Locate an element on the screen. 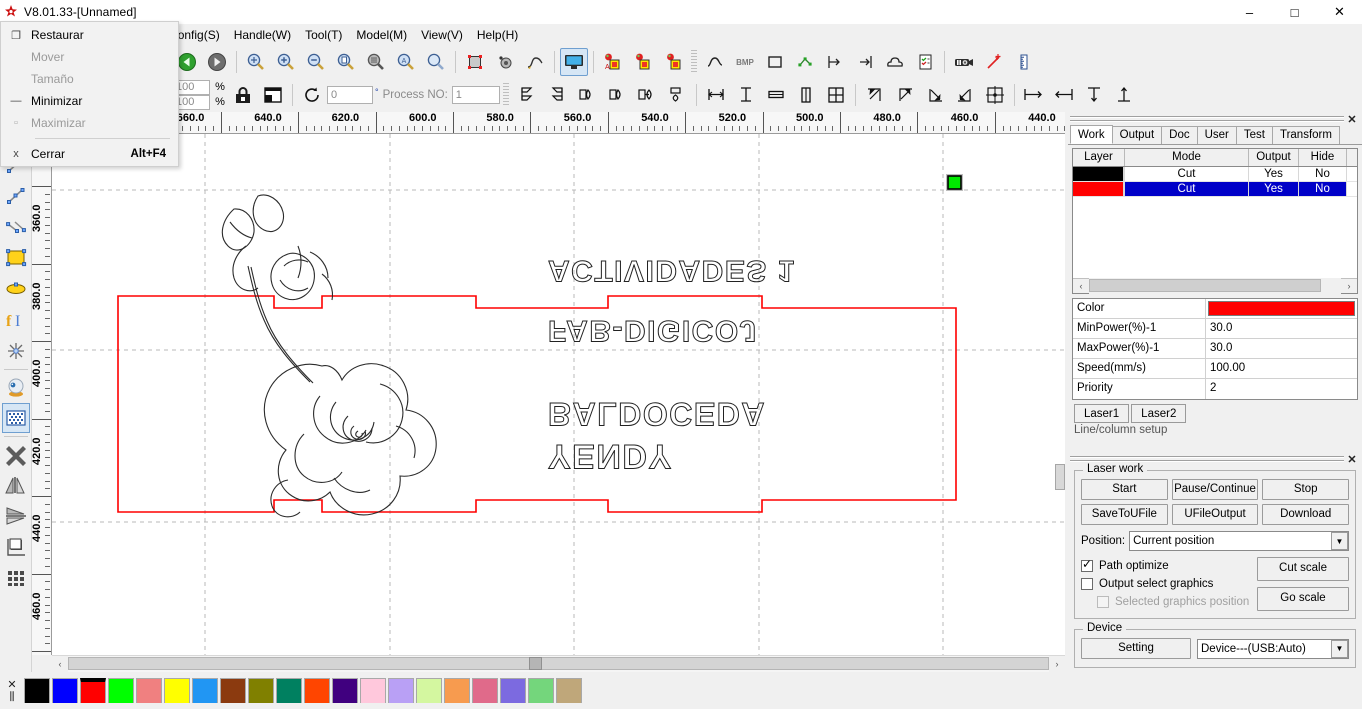 The image size is (1362, 709). align-center-icon is located at coordinates (995, 95).